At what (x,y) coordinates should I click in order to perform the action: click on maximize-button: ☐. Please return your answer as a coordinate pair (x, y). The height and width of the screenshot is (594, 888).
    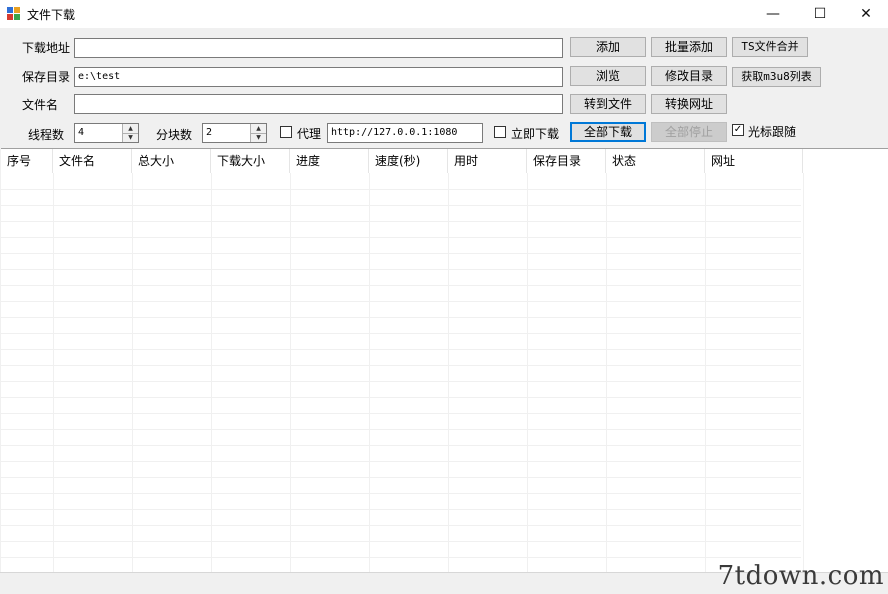
    Looking at the image, I should click on (820, 14).